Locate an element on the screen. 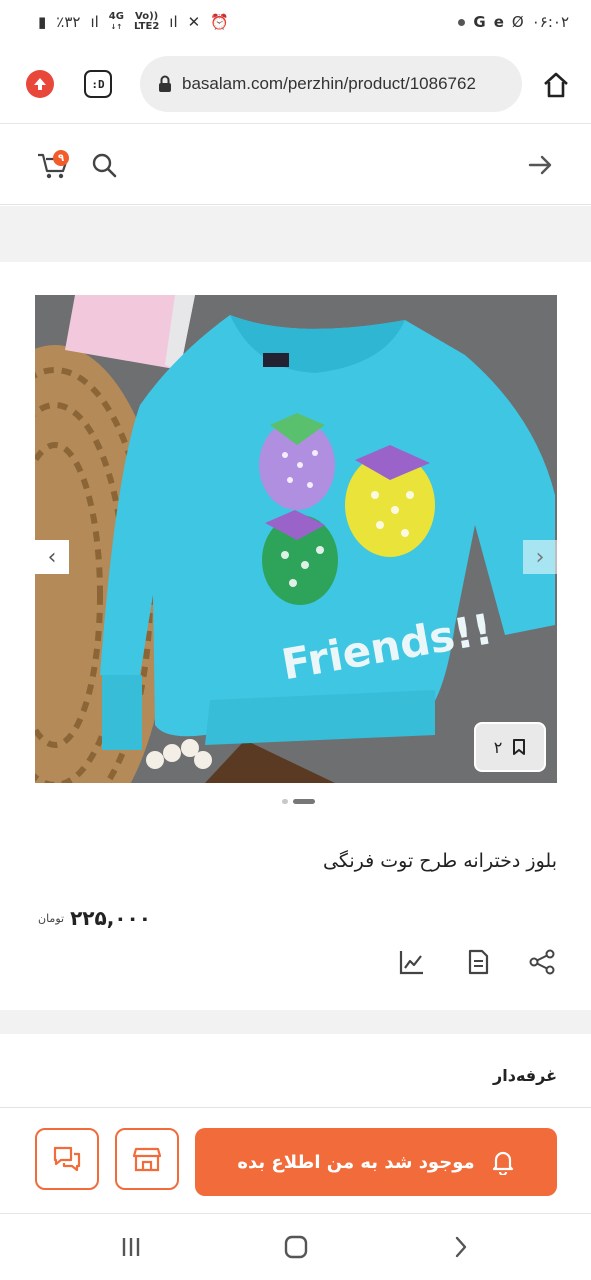 This screenshot has height=1280, width=591. notification-dot-icon is located at coordinates (462, 22).